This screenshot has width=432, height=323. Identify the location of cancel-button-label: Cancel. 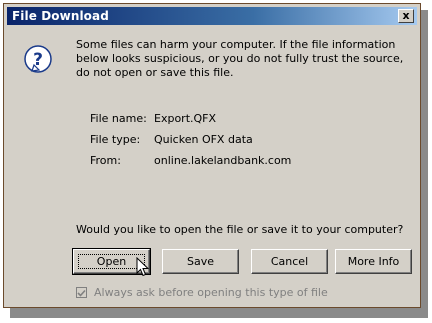
(289, 261).